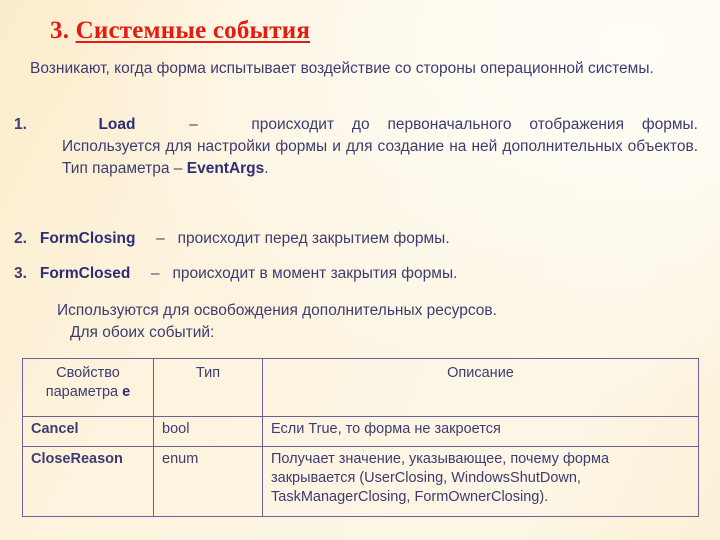 Image resolution: width=720 pixels, height=540 pixels. What do you see at coordinates (480, 387) in the screenshot?
I see `table-header-description: Описание` at bounding box center [480, 387].